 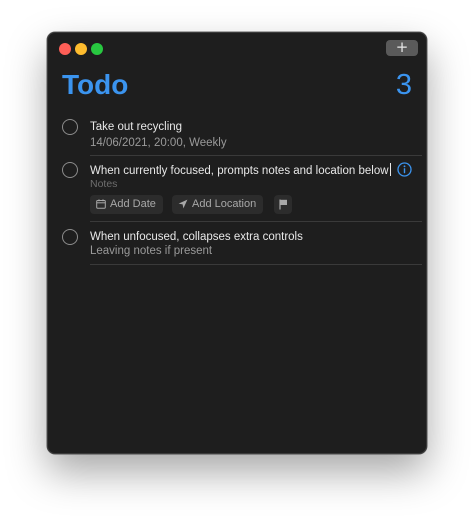 What do you see at coordinates (196, 237) in the screenshot?
I see `todo-title: When unfocused, collapses extra controls` at bounding box center [196, 237].